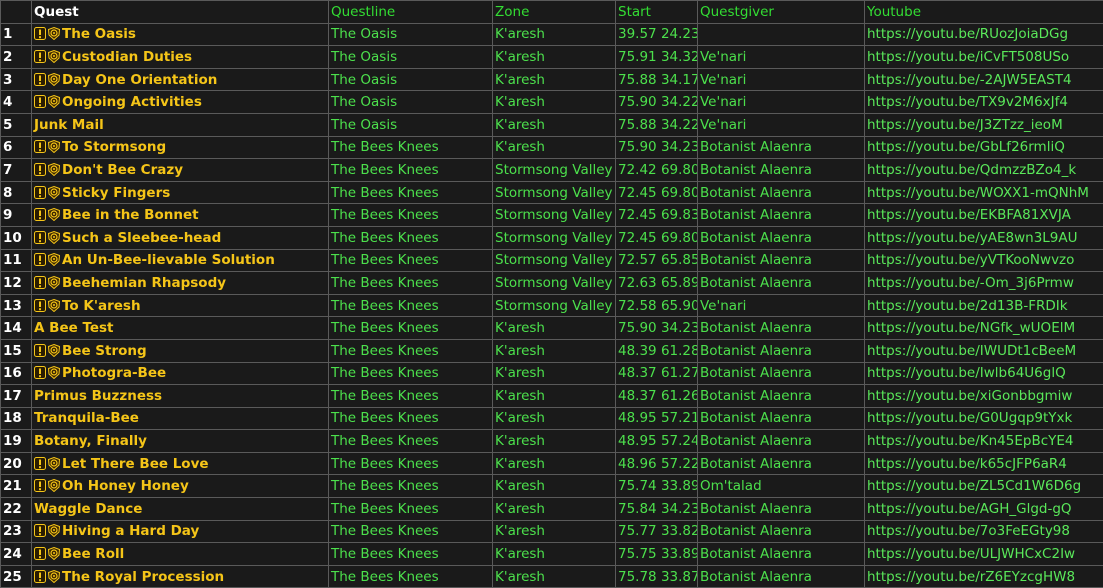 This screenshot has height=588, width=1103. Describe the element at coordinates (983, 57) in the screenshot. I see `youtube-link: https://youtu.be/iCvFT508USo` at that location.